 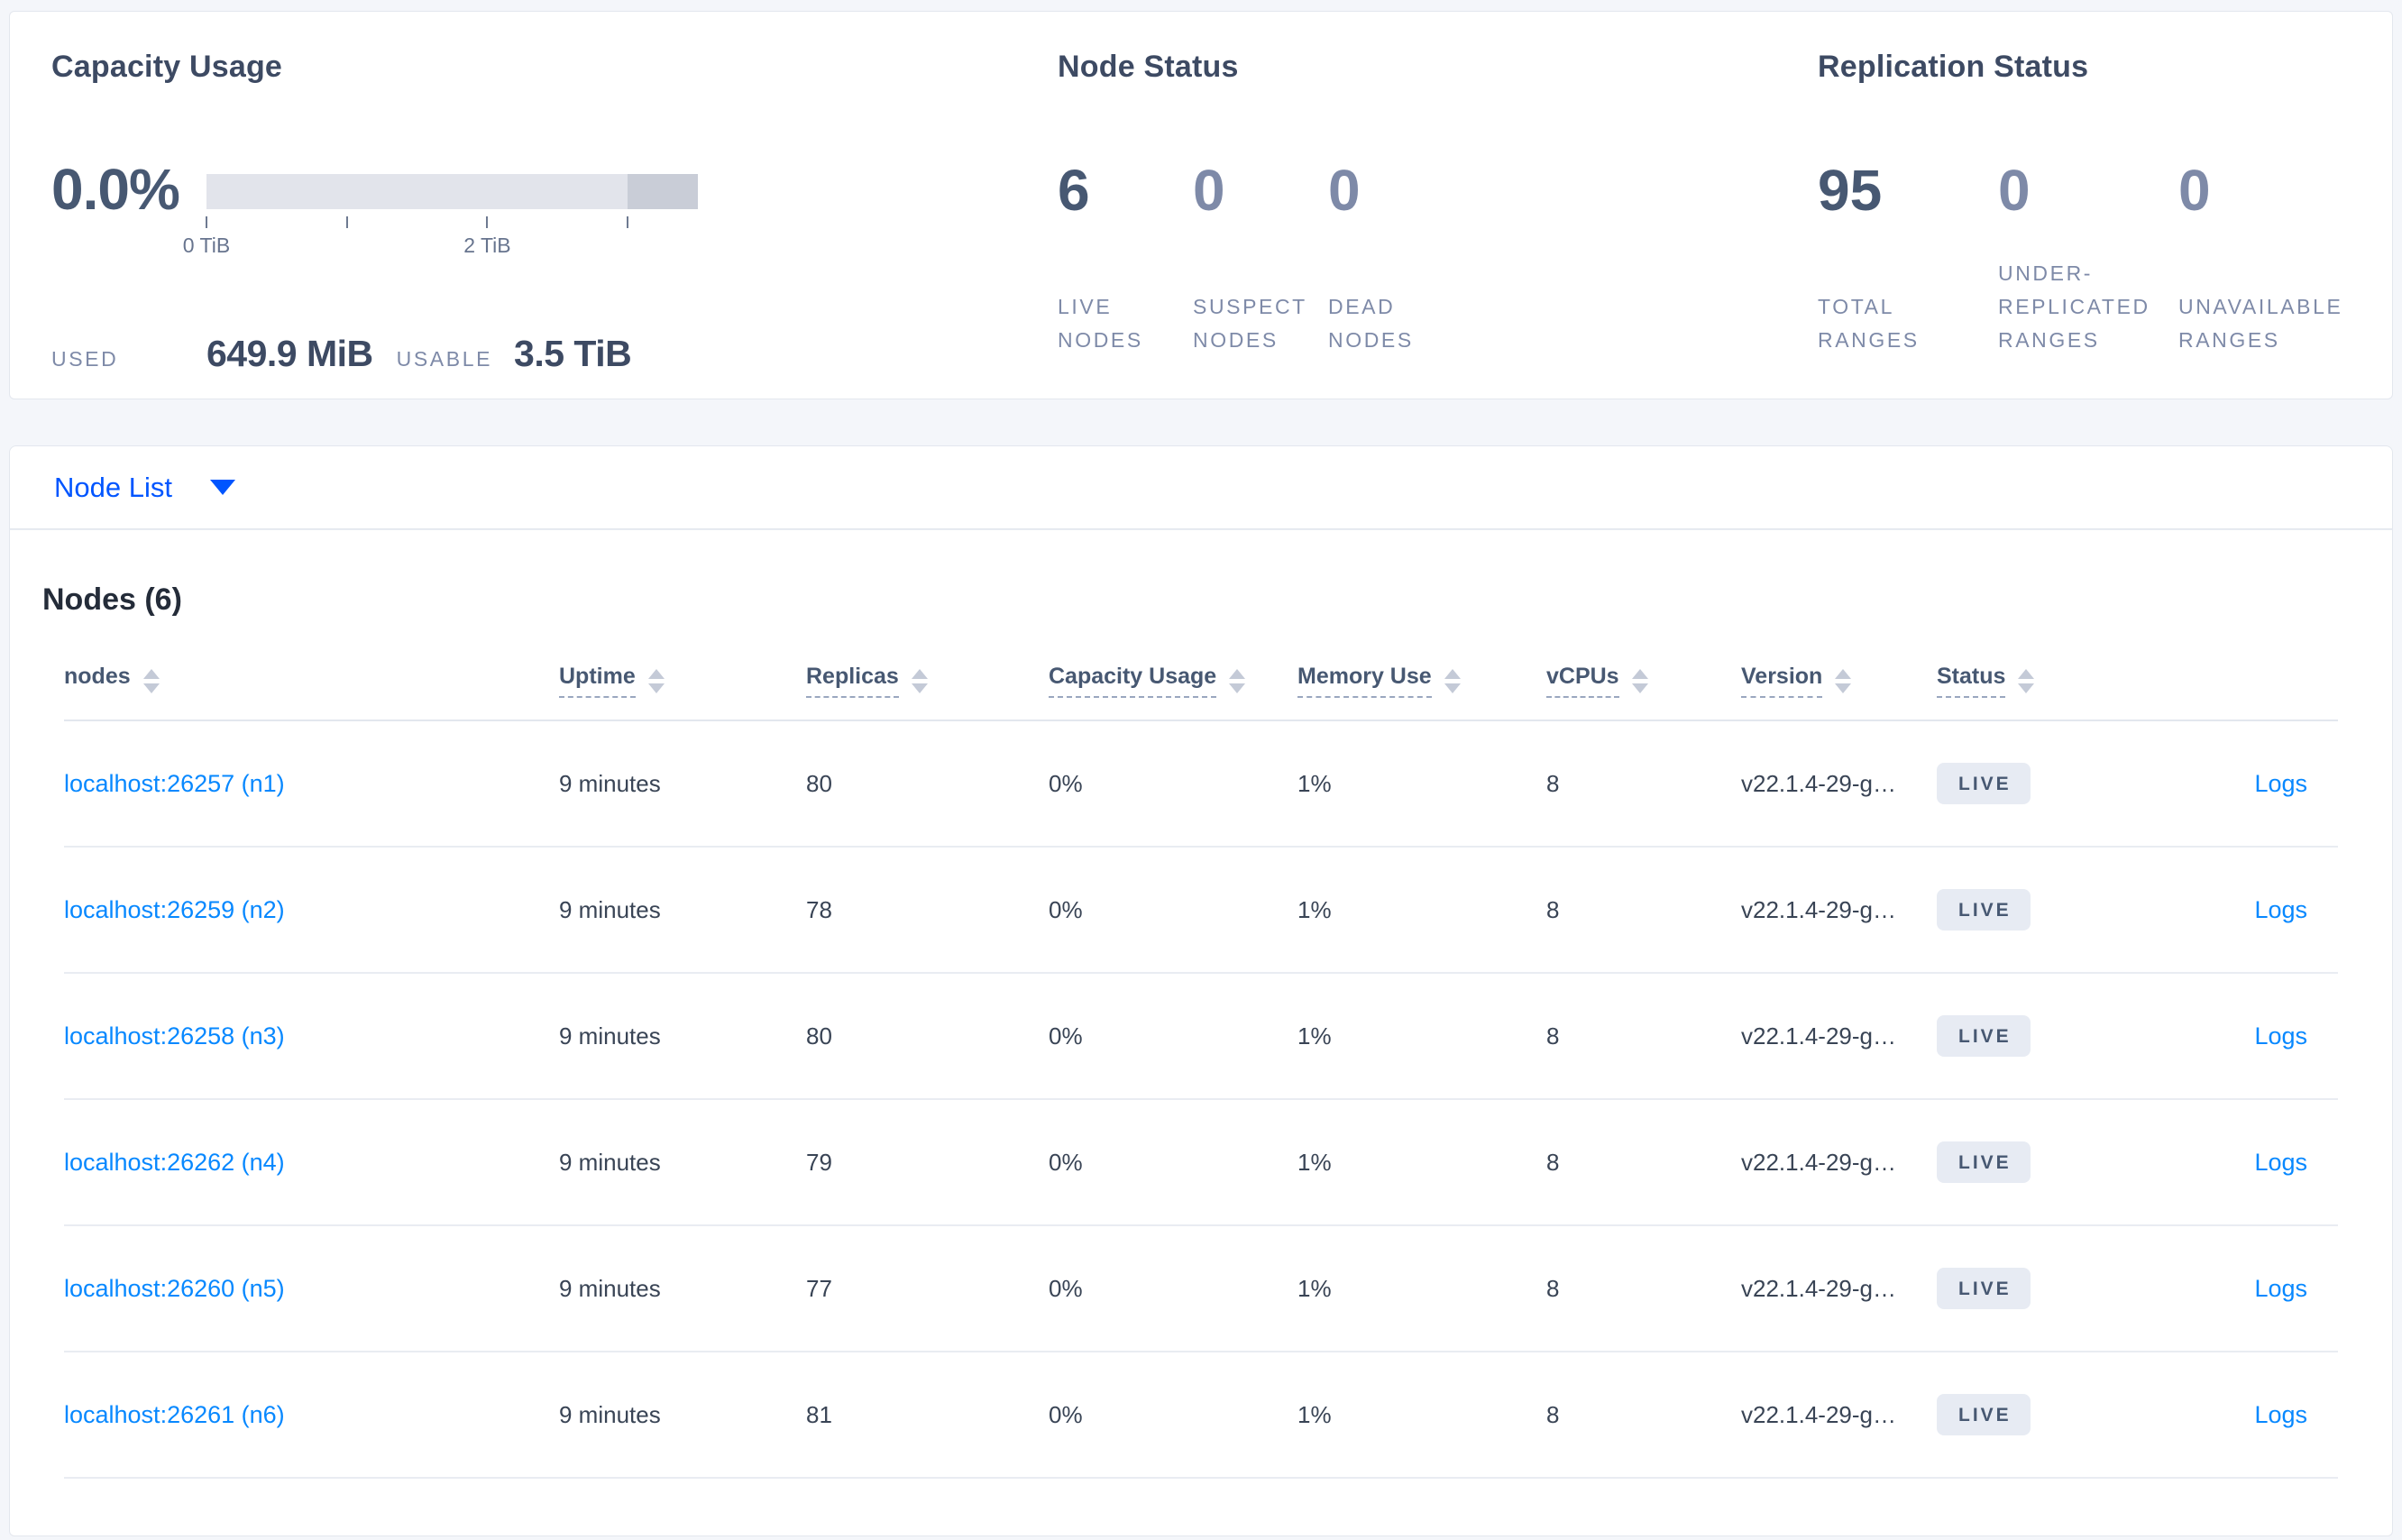 I want to click on column-header-nodes: nodes, so click(x=311, y=681).